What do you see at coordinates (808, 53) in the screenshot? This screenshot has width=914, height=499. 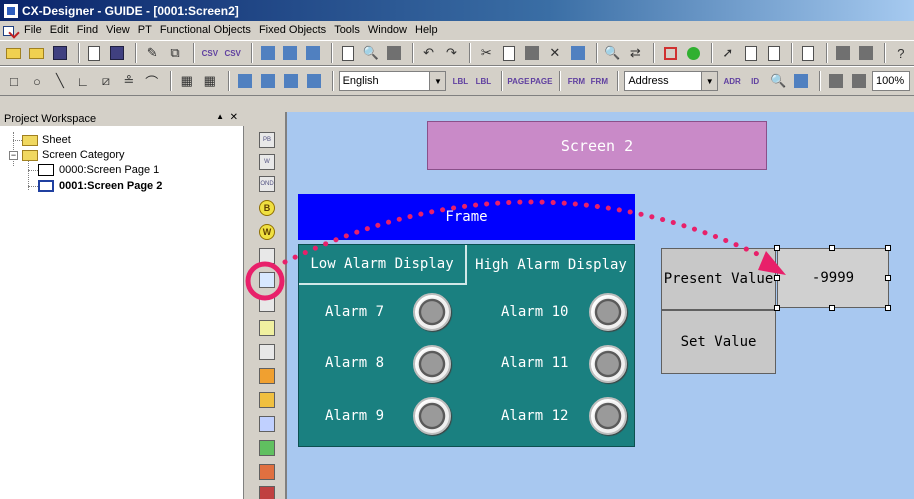 I see `properties-icon` at bounding box center [808, 53].